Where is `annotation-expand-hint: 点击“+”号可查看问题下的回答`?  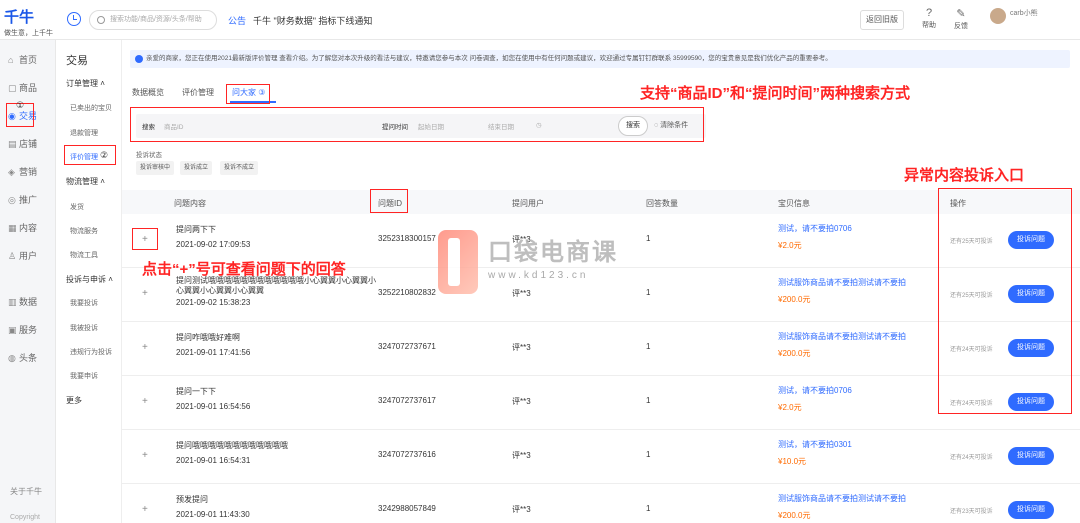 annotation-expand-hint: 点击“+”号可查看问题下的回答 is located at coordinates (244, 269).